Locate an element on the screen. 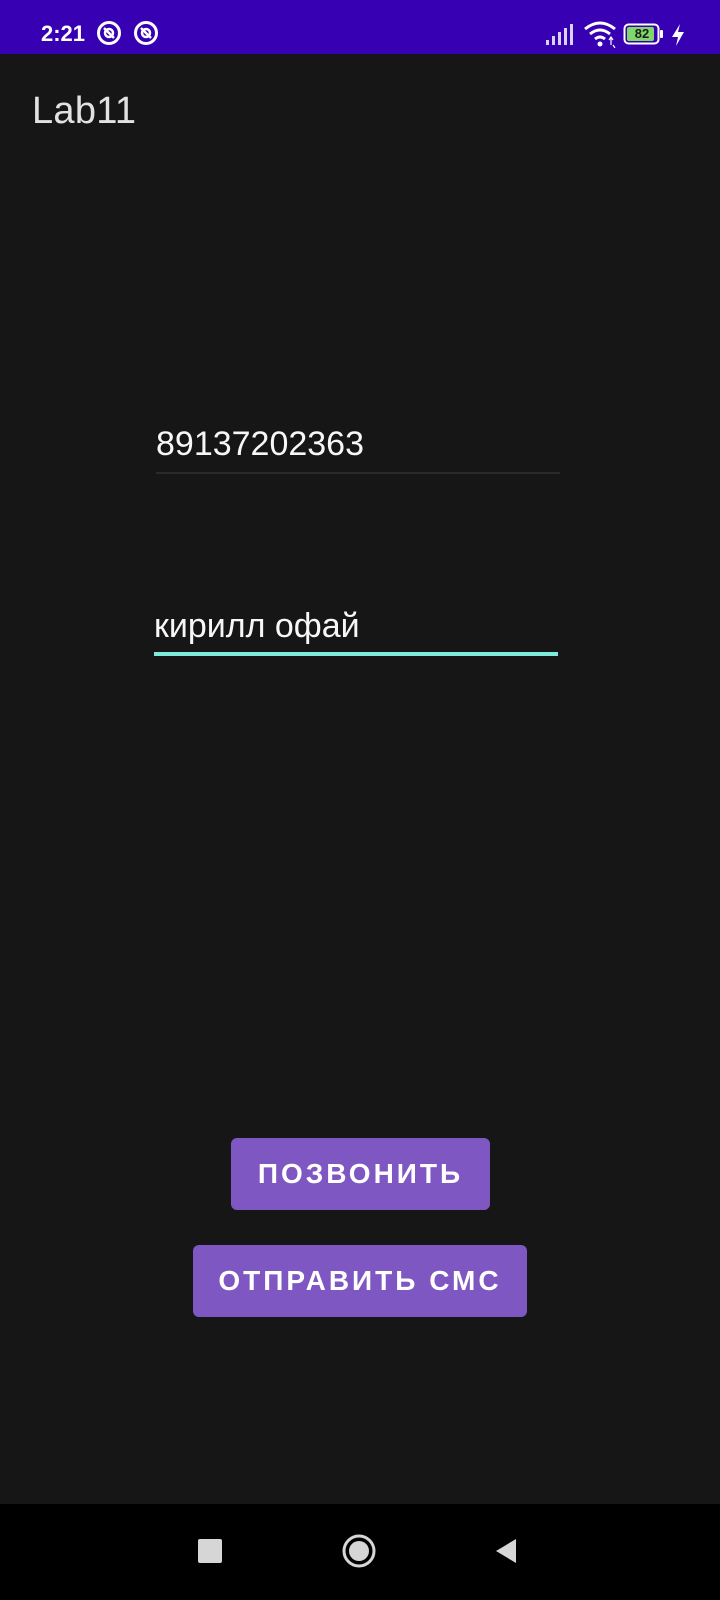 This screenshot has width=720, height=1600. status-time: 2:21 is located at coordinates (63, 33).